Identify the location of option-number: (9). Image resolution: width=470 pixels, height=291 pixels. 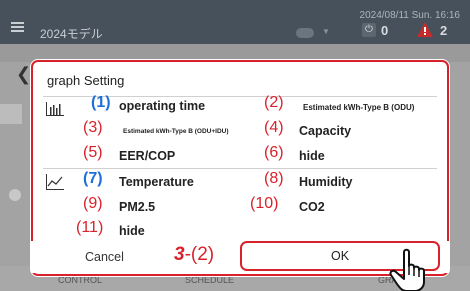
(93, 203).